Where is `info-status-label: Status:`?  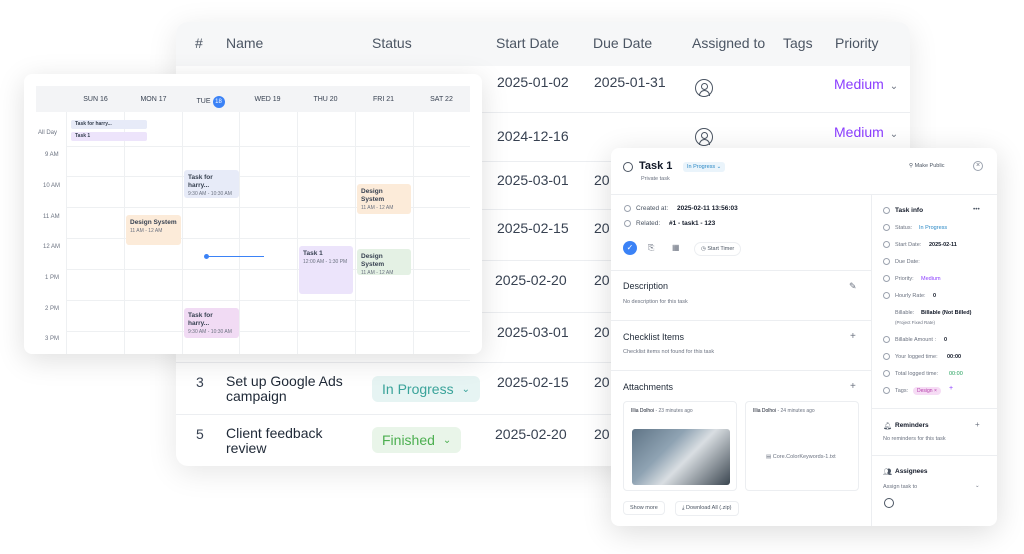 info-status-label: Status: is located at coordinates (904, 228).